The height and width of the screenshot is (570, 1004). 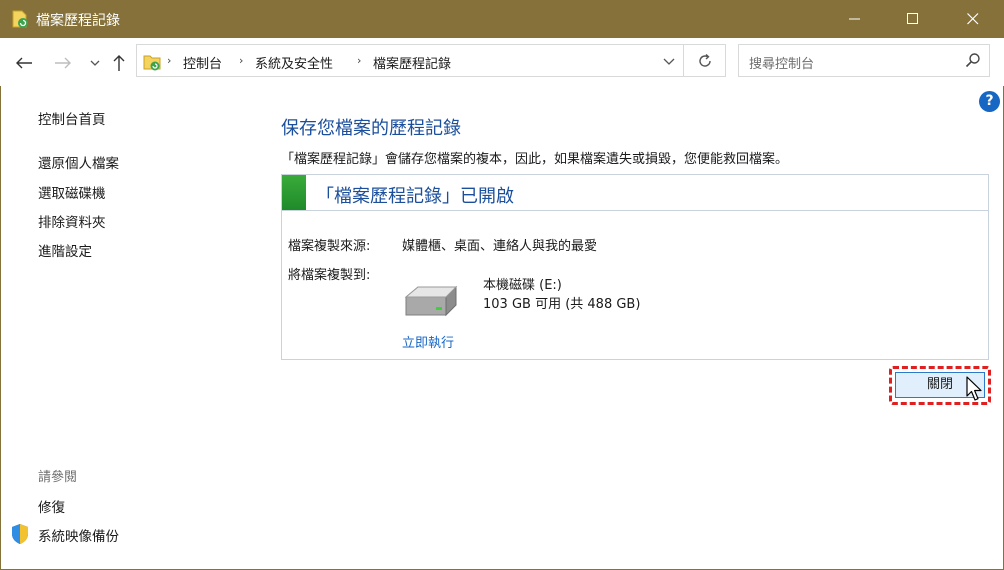 I want to click on refresh-icon, so click(x=704, y=60).